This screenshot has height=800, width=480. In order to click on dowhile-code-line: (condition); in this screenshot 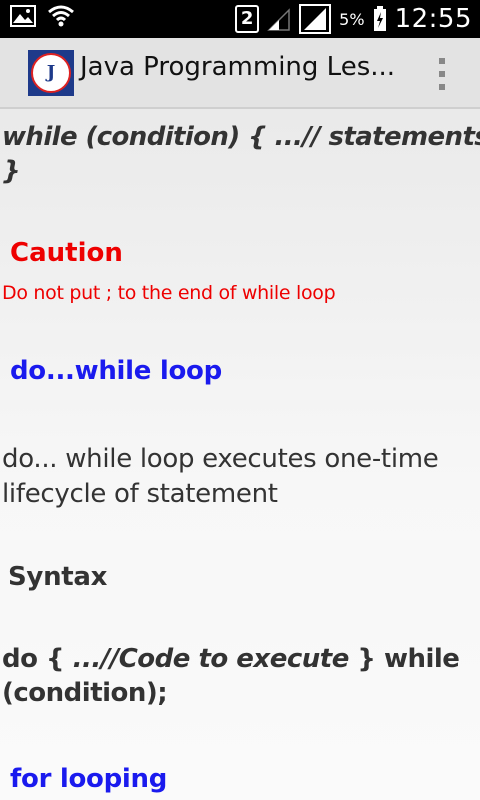, I will do `click(85, 693)`.